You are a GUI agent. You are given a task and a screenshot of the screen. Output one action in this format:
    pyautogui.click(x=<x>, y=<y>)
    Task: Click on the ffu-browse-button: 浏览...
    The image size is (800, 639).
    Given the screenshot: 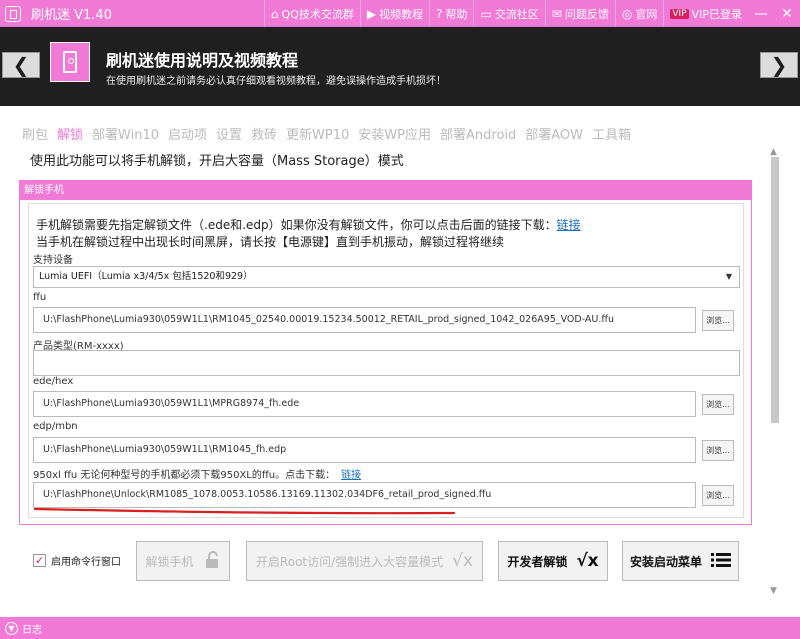 What is the action you would take?
    pyautogui.click(x=718, y=320)
    